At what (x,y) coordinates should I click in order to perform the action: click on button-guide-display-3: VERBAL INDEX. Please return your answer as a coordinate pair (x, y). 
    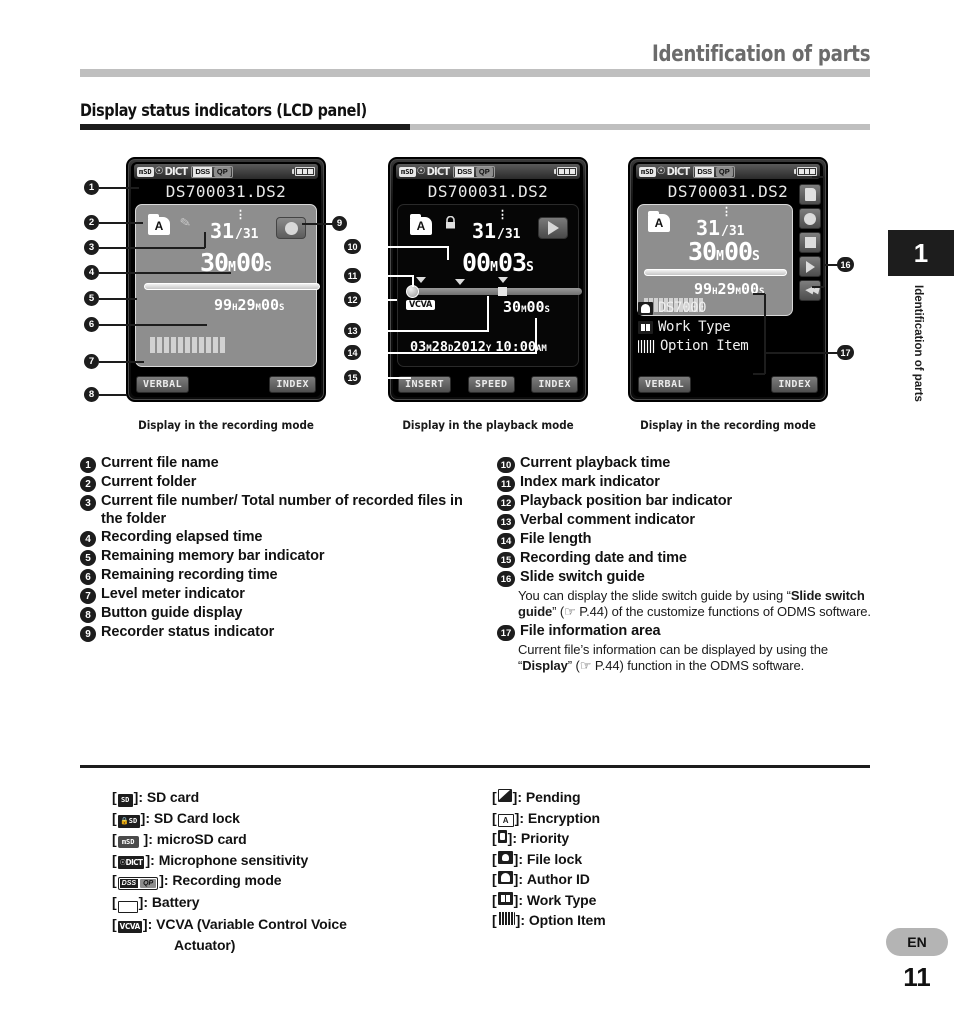
    Looking at the image, I should click on (728, 384).